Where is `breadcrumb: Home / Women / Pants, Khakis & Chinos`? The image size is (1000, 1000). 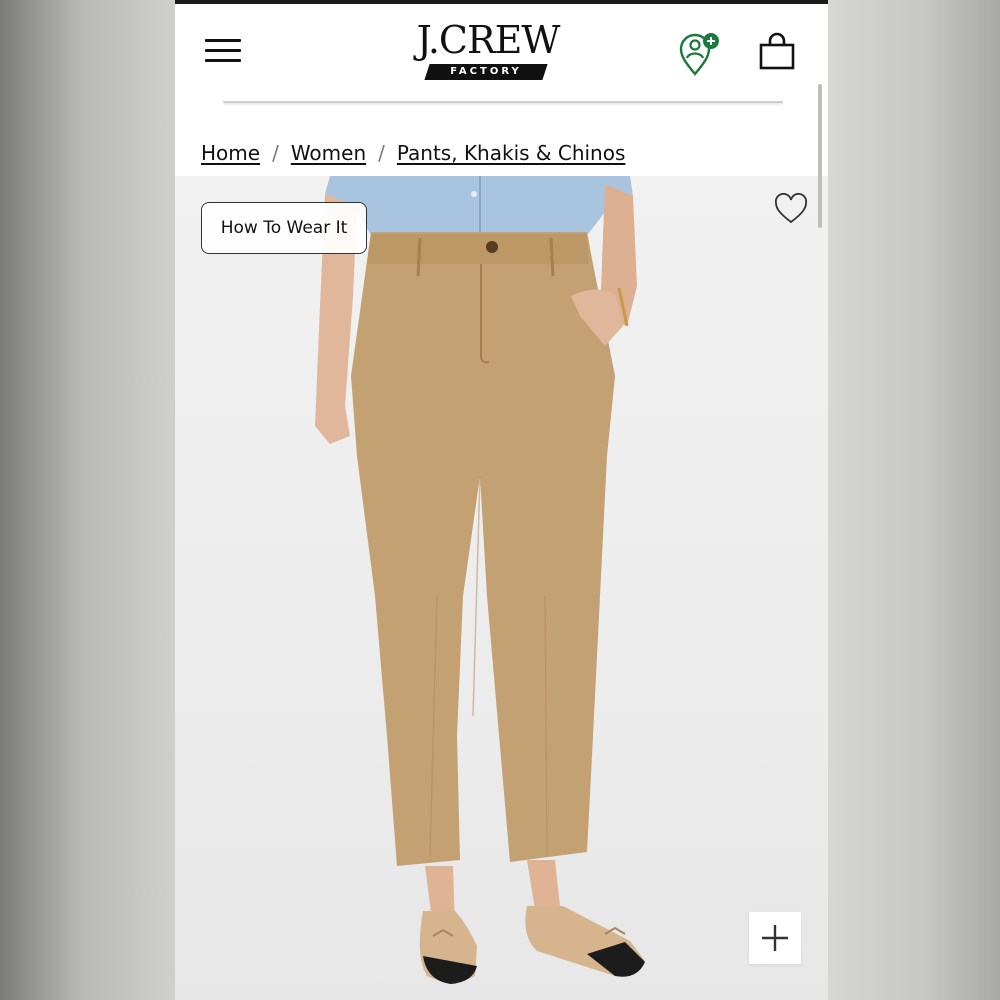 breadcrumb: Home / Women / Pants, Khakis & Chinos is located at coordinates (413, 153).